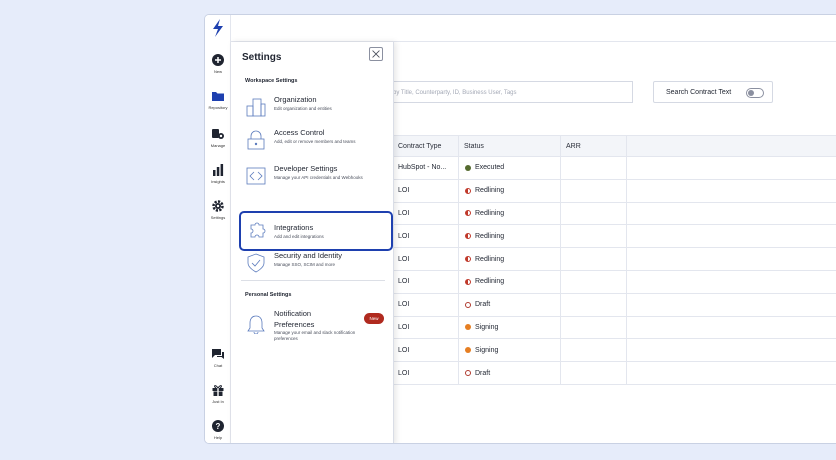  I want to click on code-icon, so click(256, 176).